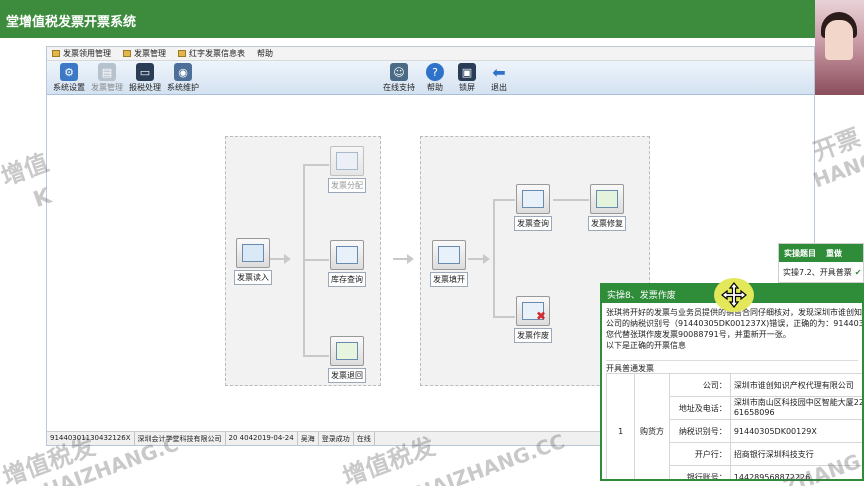 The height and width of the screenshot is (486, 864). I want to click on move-cursor-icon, so click(734, 295).